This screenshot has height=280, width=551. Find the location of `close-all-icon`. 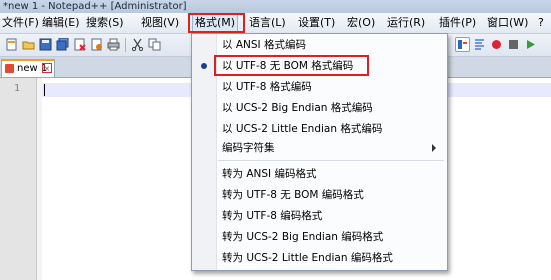

close-all-icon is located at coordinates (96, 44).